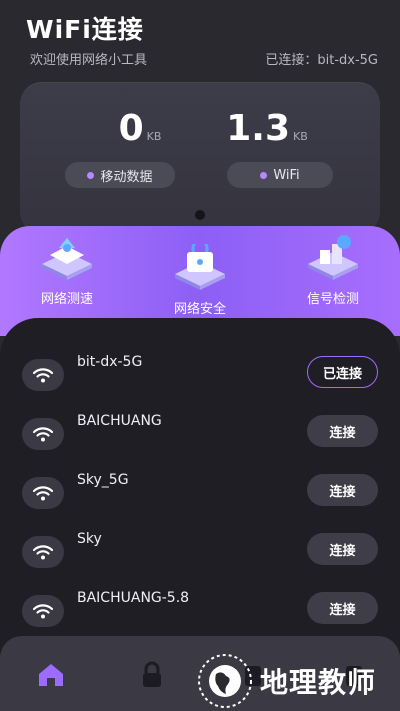  I want to click on app-title: WiFi连接, so click(85, 29).